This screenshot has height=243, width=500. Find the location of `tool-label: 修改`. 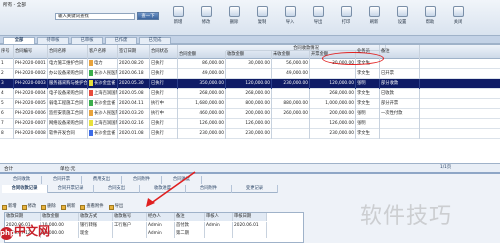

tool-label: 修改 is located at coordinates (32, 206).